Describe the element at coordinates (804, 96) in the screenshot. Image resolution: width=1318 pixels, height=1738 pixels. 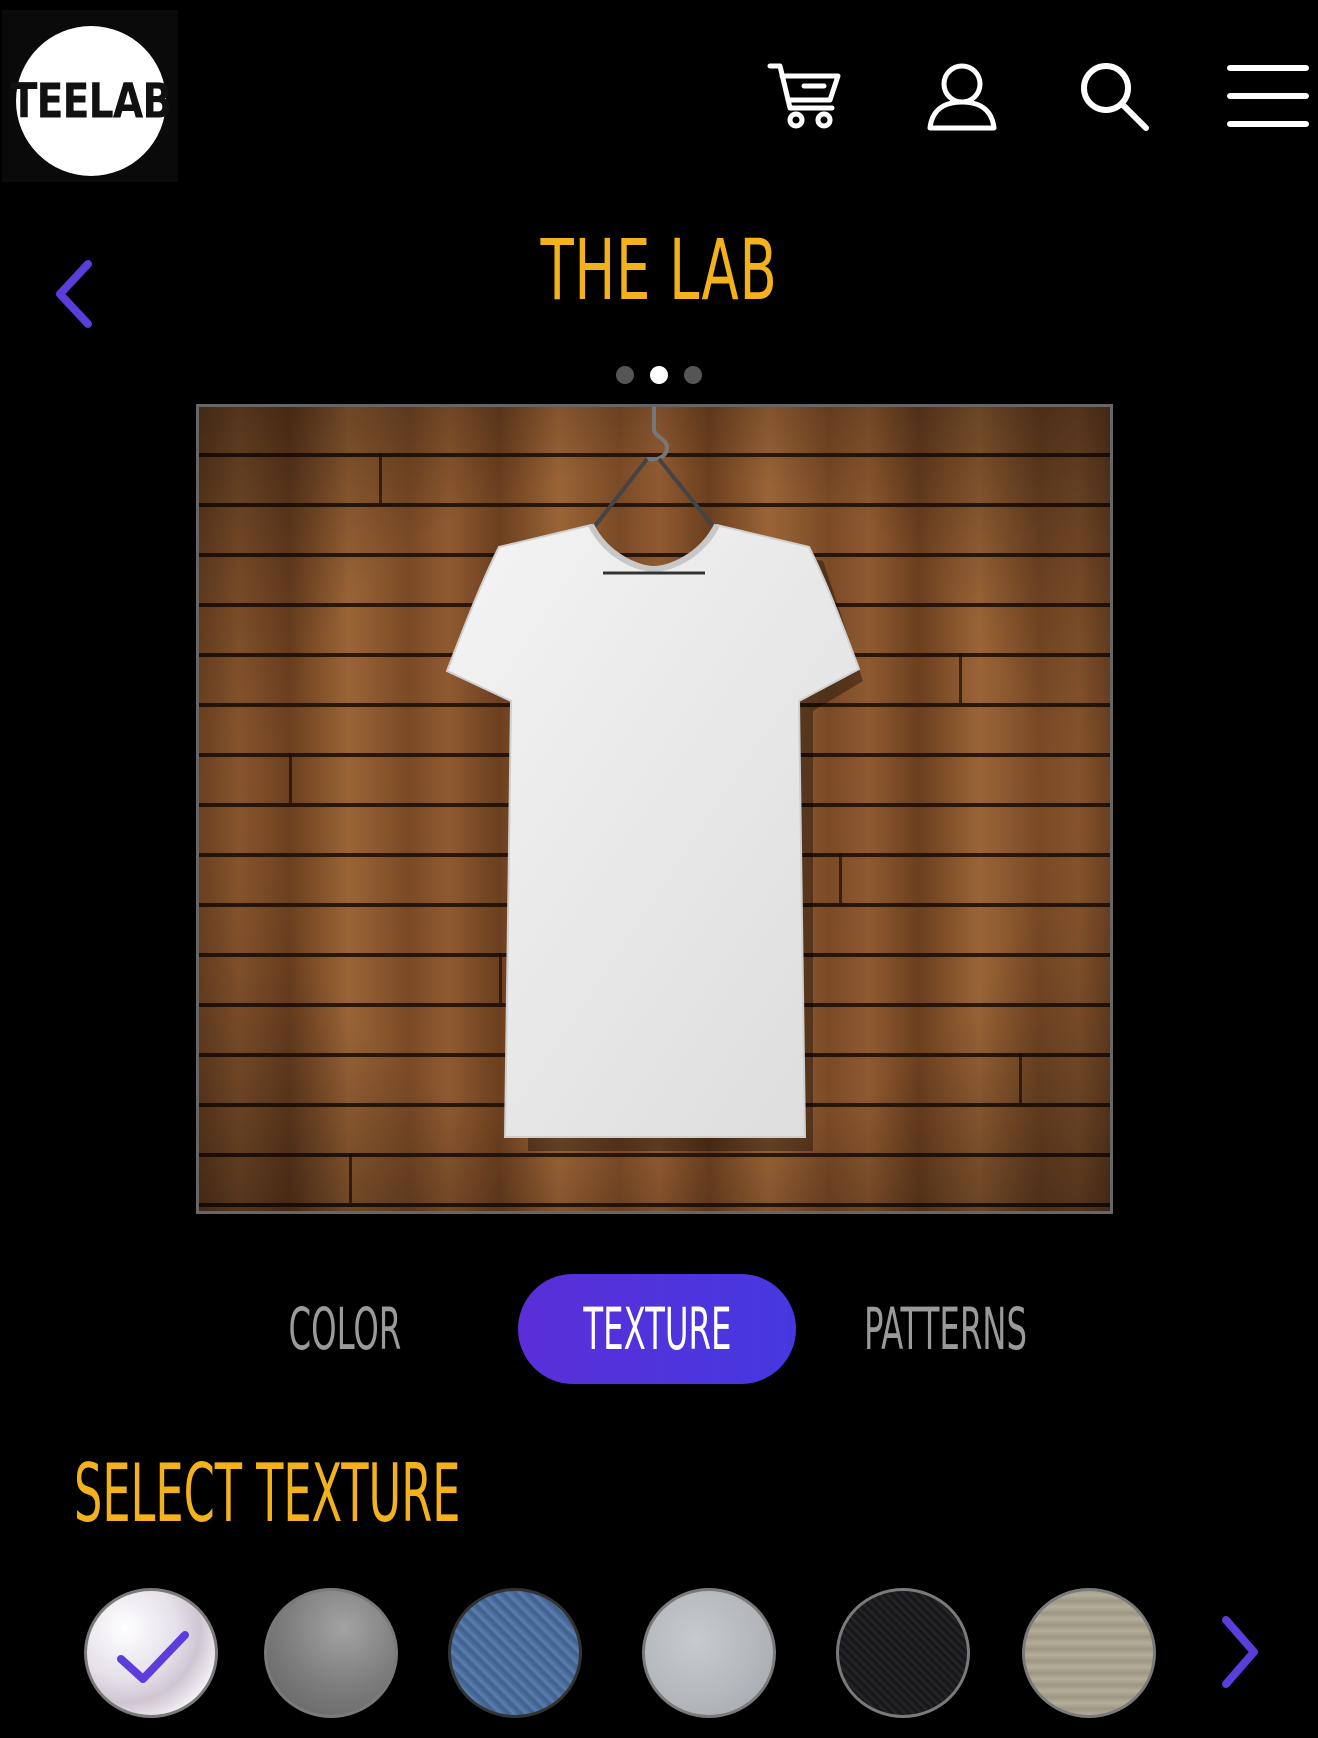
I see `cart-icon` at that location.